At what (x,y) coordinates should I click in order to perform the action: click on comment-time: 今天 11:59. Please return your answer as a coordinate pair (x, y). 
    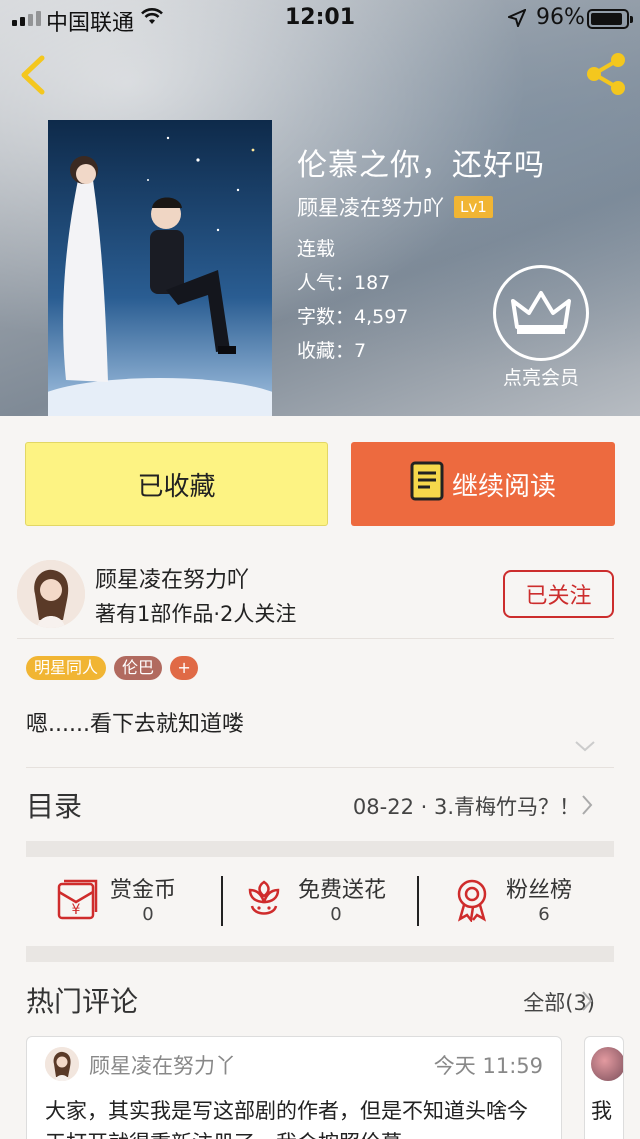
    Looking at the image, I should click on (488, 1066).